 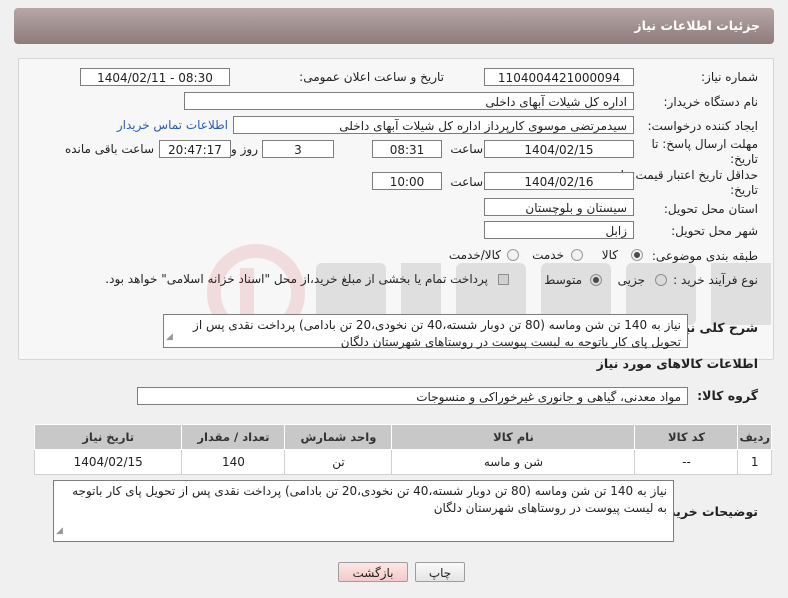 What do you see at coordinates (729, 77) in the screenshot?
I see `need-number-label: شماره نیاز:` at bounding box center [729, 77].